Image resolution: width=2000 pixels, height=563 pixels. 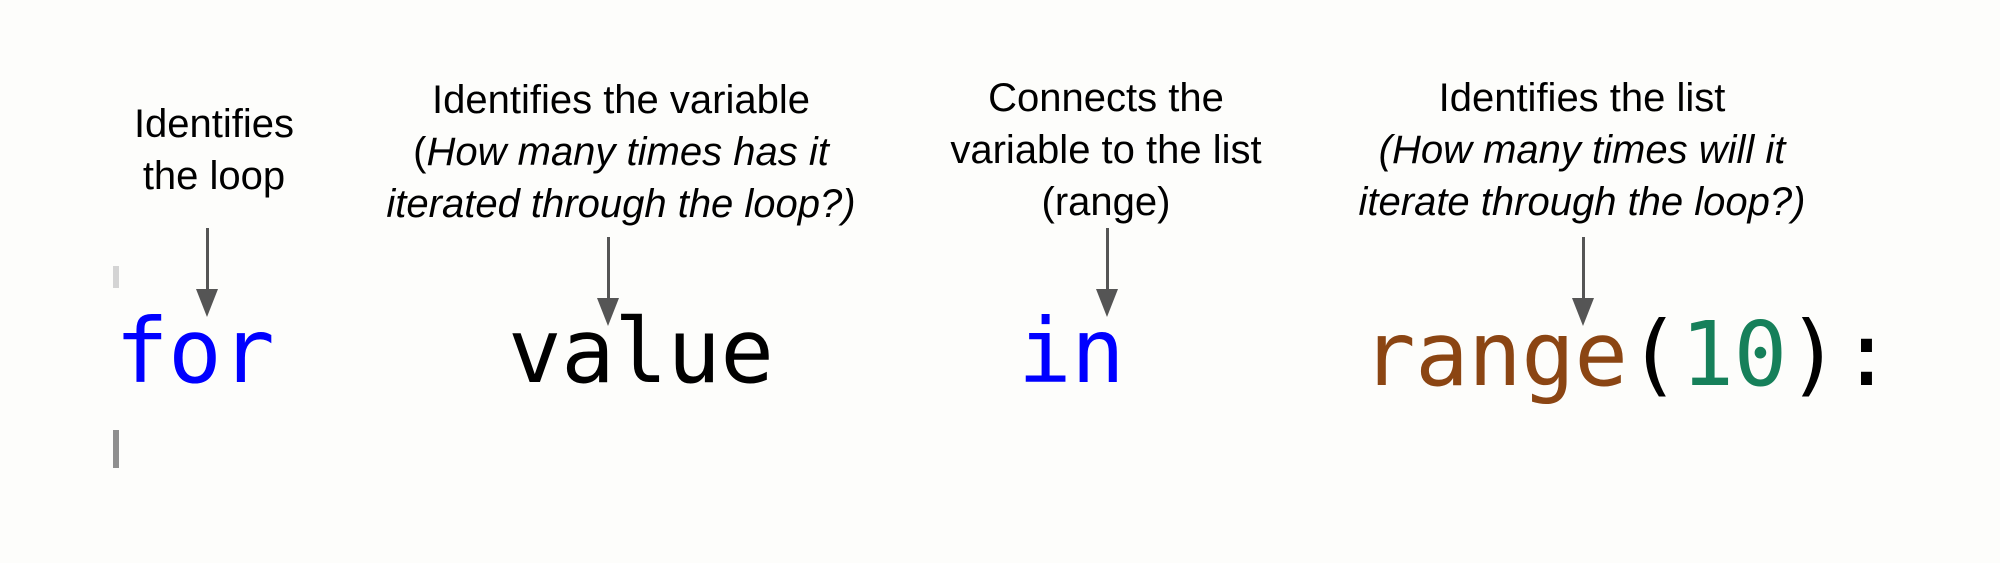 I want to click on code-open-paren: (, so click(x=1654, y=354).